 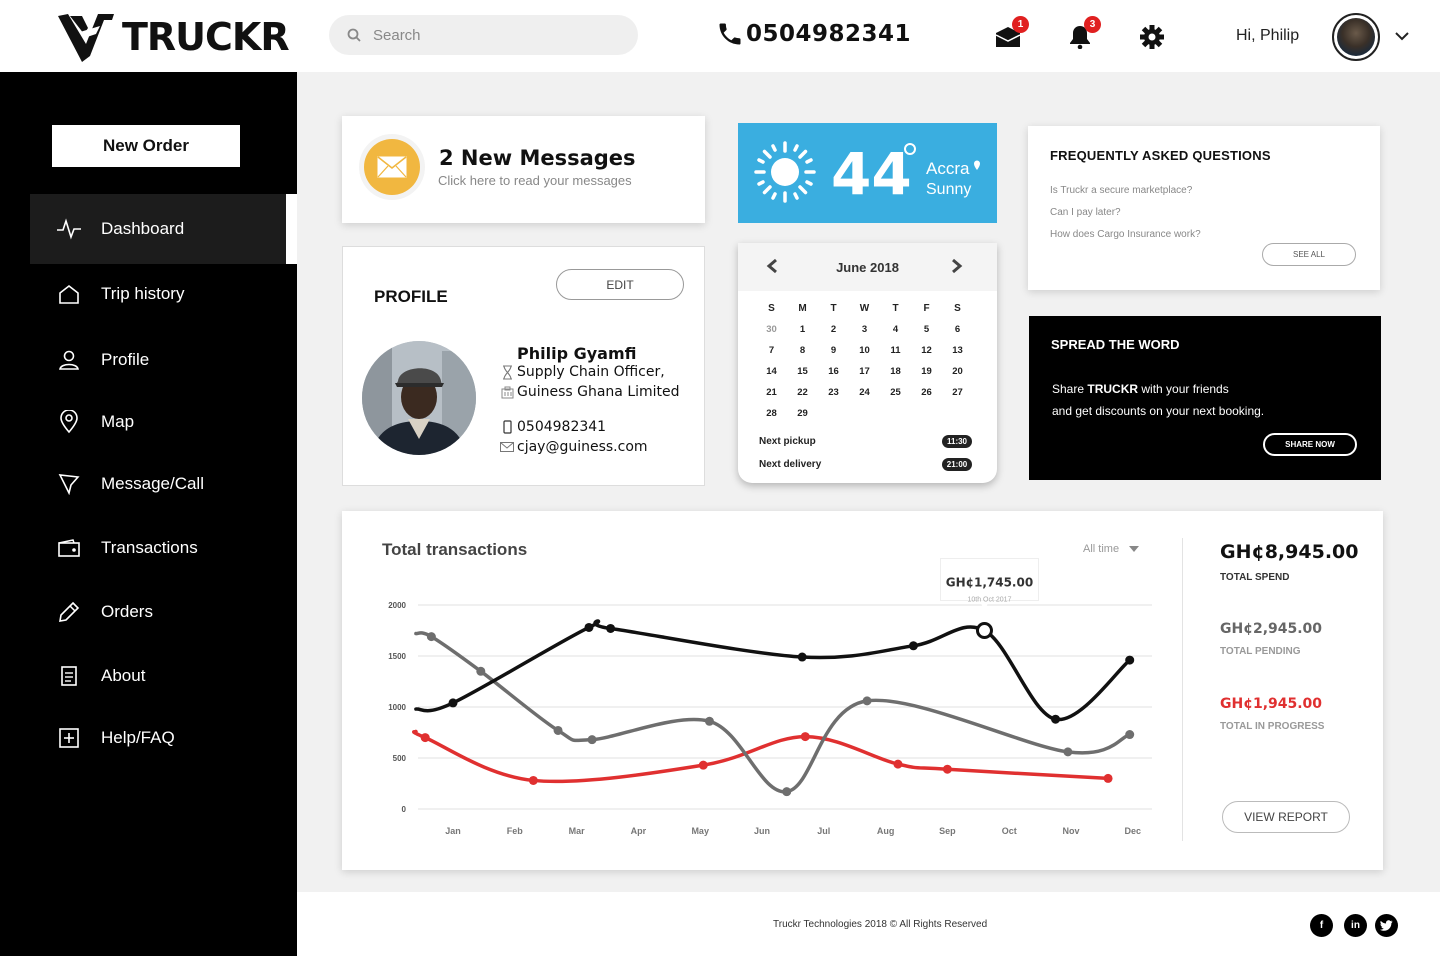 What do you see at coordinates (163, 422) in the screenshot?
I see `sidebar-item-map: Map` at bounding box center [163, 422].